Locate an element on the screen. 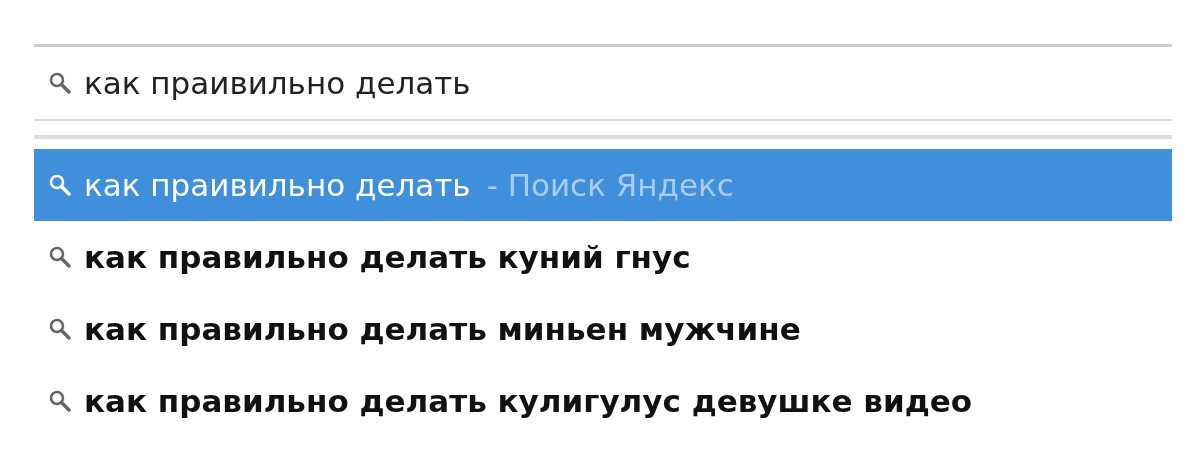 Image resolution: width=1200 pixels, height=462 pixels. suggestion-text: как праивильно делать is located at coordinates (277, 185).